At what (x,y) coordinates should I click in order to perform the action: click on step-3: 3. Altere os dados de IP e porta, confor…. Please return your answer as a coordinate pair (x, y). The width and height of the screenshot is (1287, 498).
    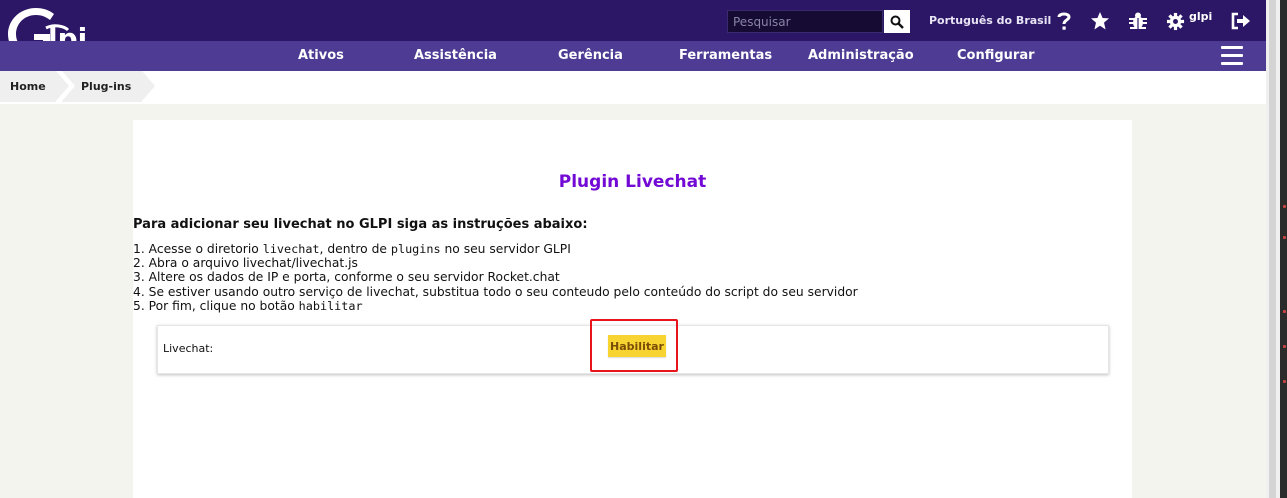
    Looking at the image, I should click on (346, 277).